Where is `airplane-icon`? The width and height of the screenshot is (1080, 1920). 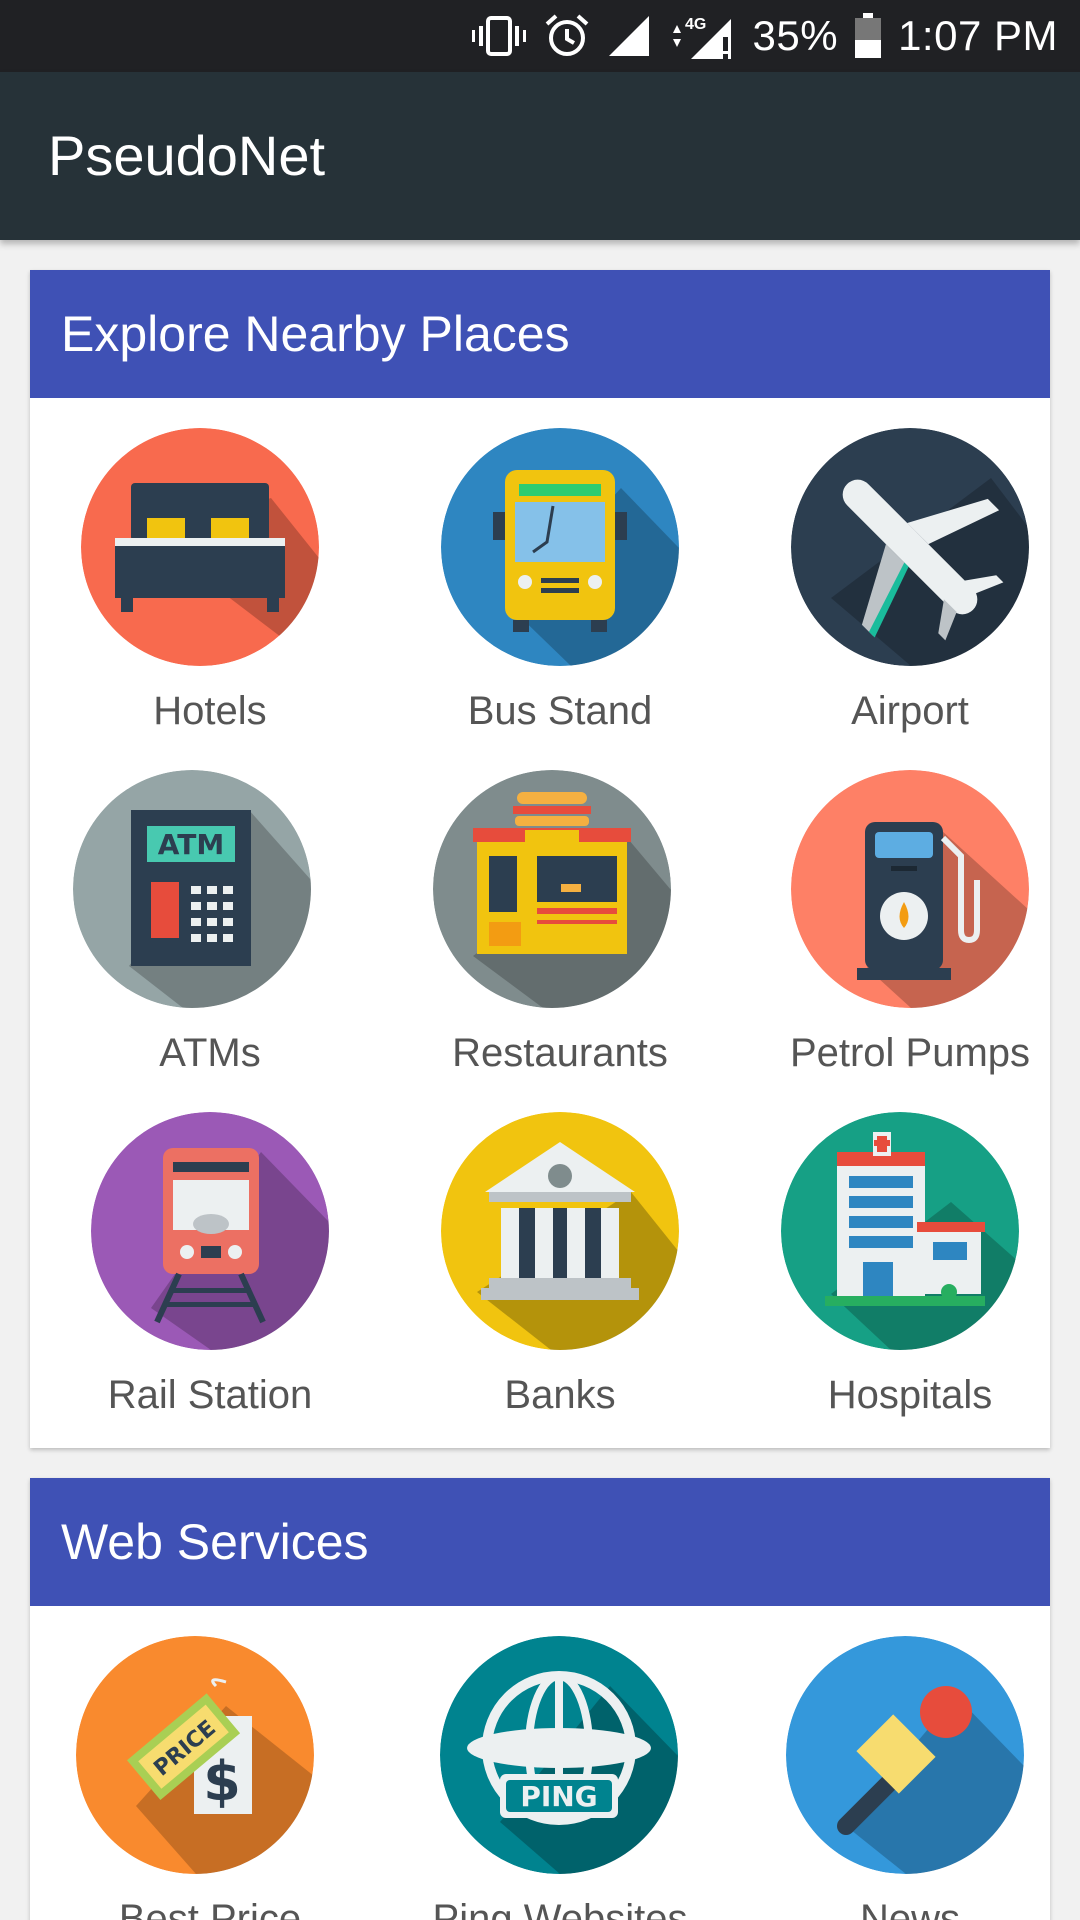 airplane-icon is located at coordinates (910, 547).